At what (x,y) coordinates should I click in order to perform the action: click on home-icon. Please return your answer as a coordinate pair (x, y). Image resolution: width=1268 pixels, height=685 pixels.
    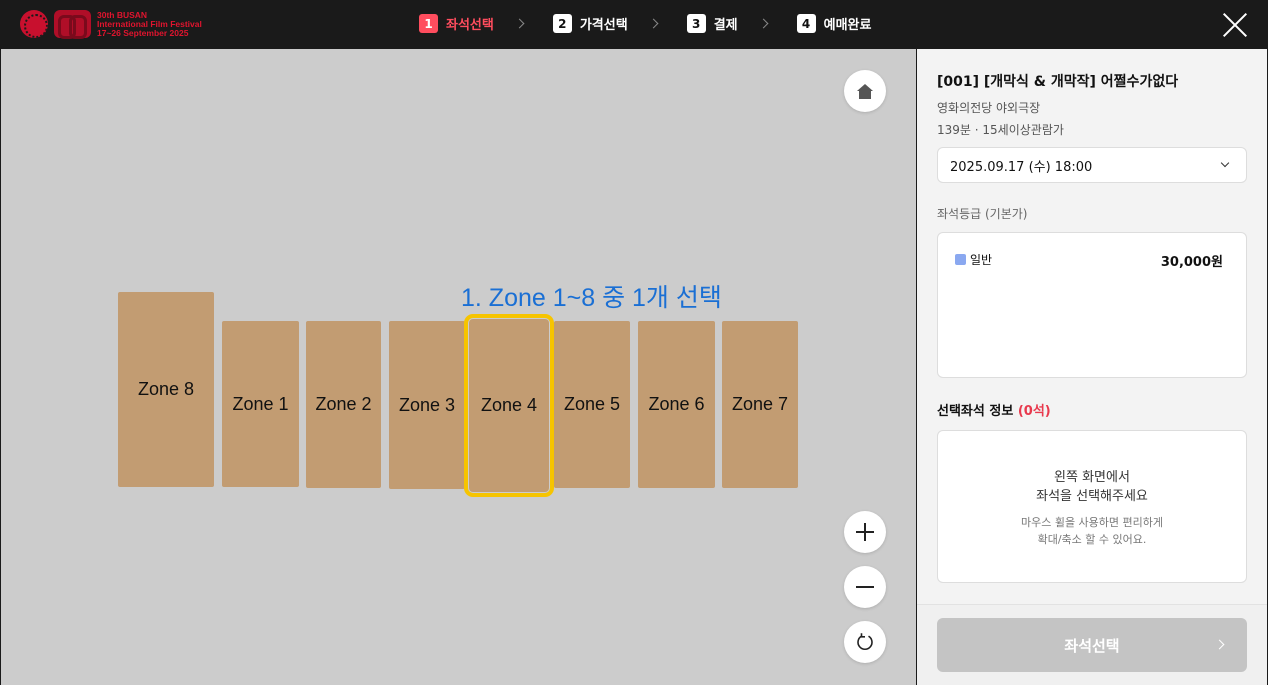
    Looking at the image, I should click on (865, 91).